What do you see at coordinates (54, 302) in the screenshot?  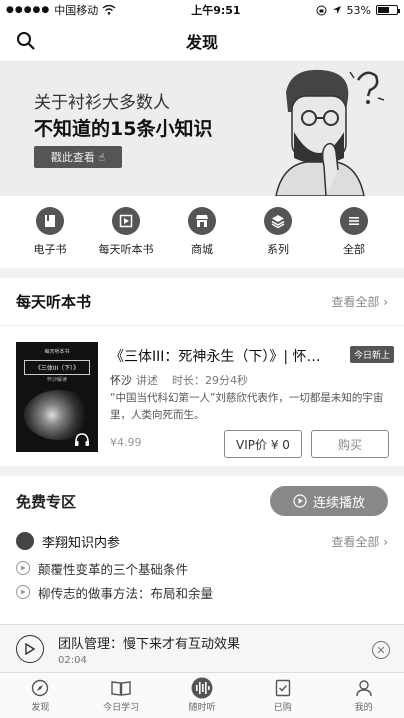 I see `section-title: 每天听本书` at bounding box center [54, 302].